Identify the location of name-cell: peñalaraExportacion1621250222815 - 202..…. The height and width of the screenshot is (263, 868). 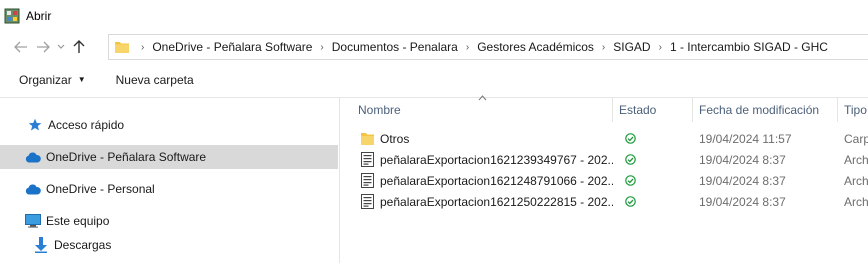
(487, 201).